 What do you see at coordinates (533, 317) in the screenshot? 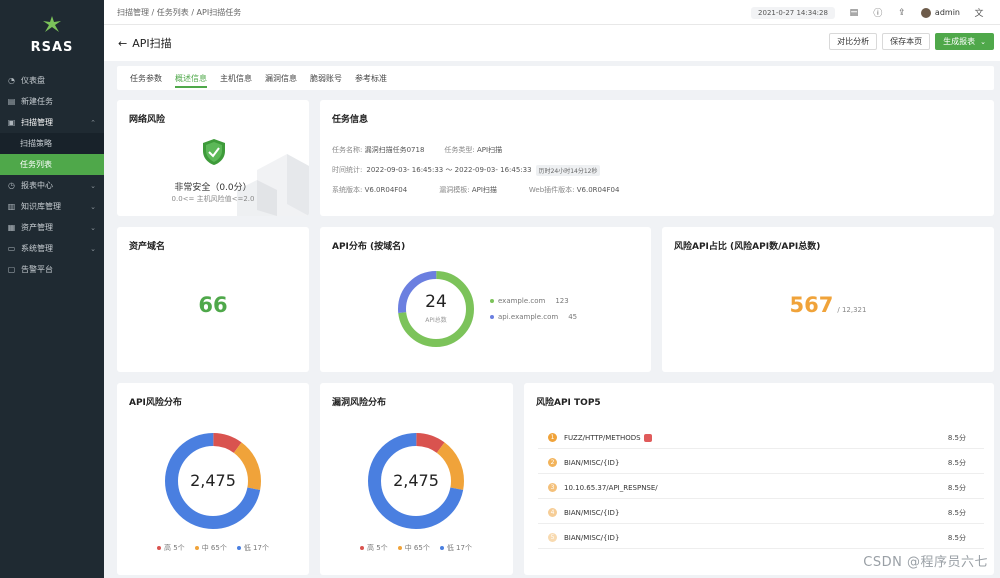
I see `legend-item: api.example.com 45` at bounding box center [533, 317].